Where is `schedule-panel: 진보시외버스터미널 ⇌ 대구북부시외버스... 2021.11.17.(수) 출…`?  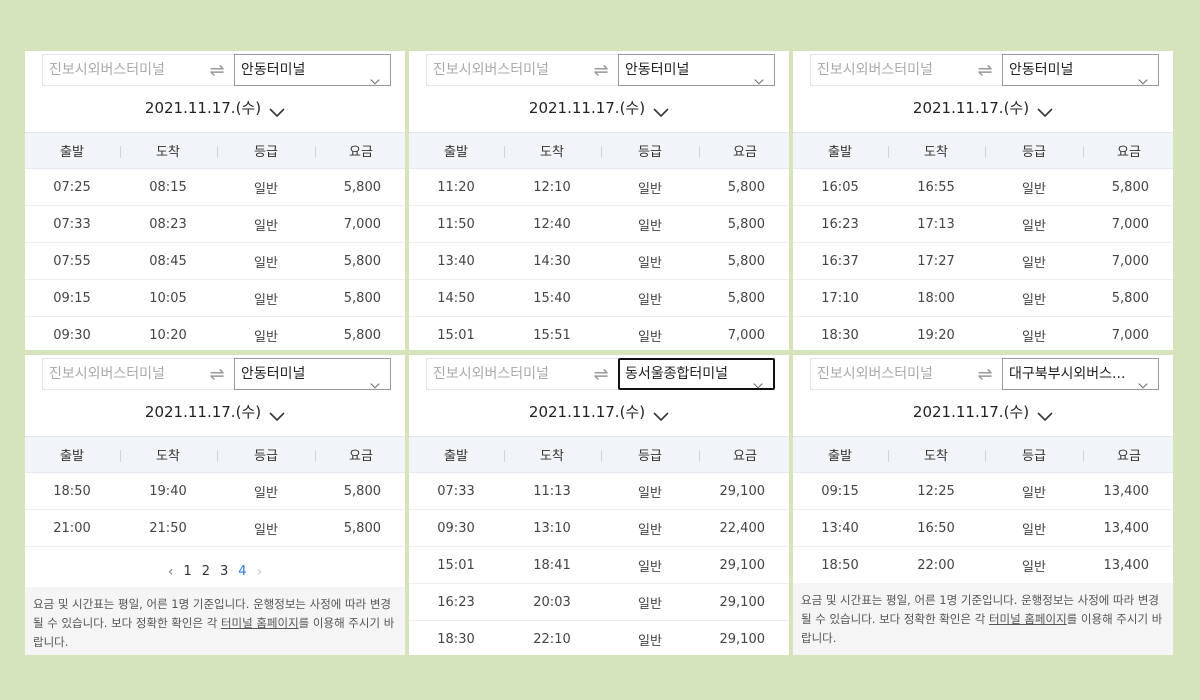
schedule-panel: 진보시외버스터미널 ⇌ 대구북부시외버스... 2021.11.17.(수) 출… is located at coordinates (983, 505).